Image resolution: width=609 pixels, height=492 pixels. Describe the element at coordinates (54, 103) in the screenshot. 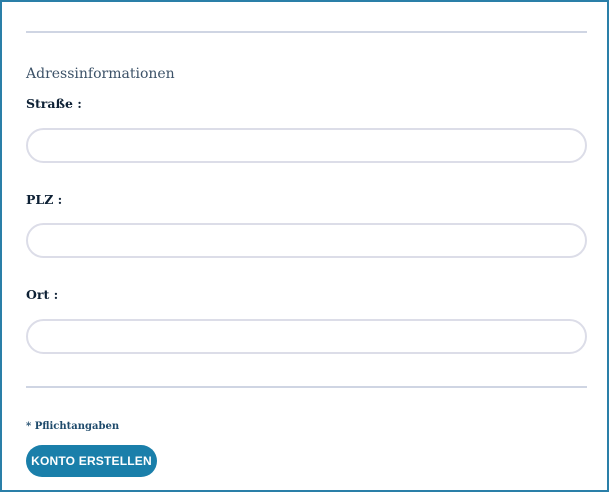

I see `street-label: Straße :` at that location.